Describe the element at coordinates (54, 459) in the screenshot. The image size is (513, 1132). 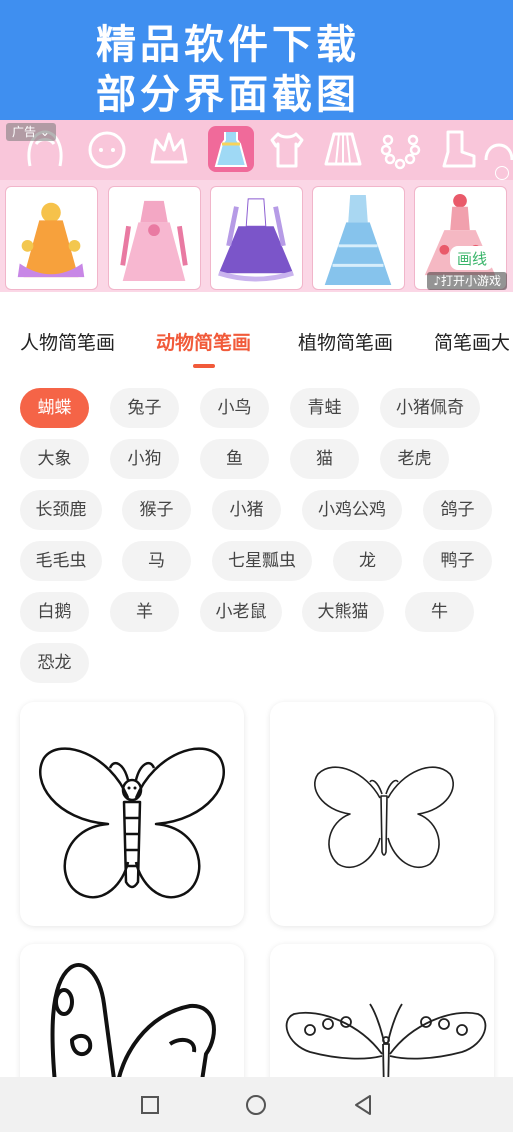
I see `chip-elephant: 大象` at that location.